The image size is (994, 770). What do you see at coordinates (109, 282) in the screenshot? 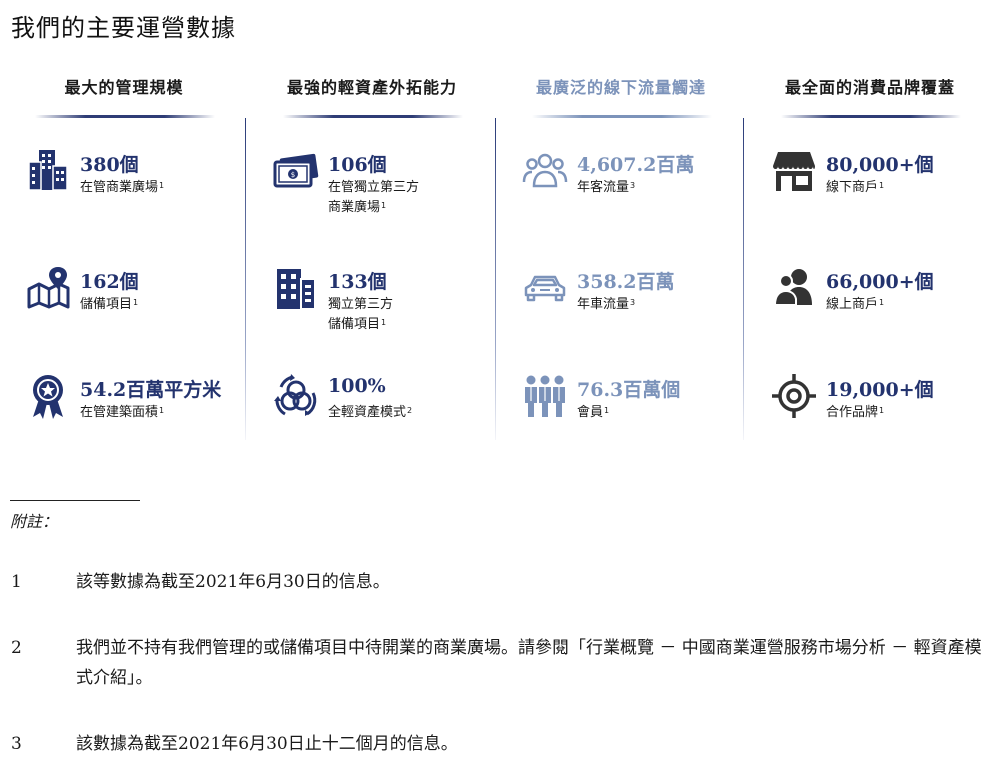
I see `metric-value: 162個` at bounding box center [109, 282].